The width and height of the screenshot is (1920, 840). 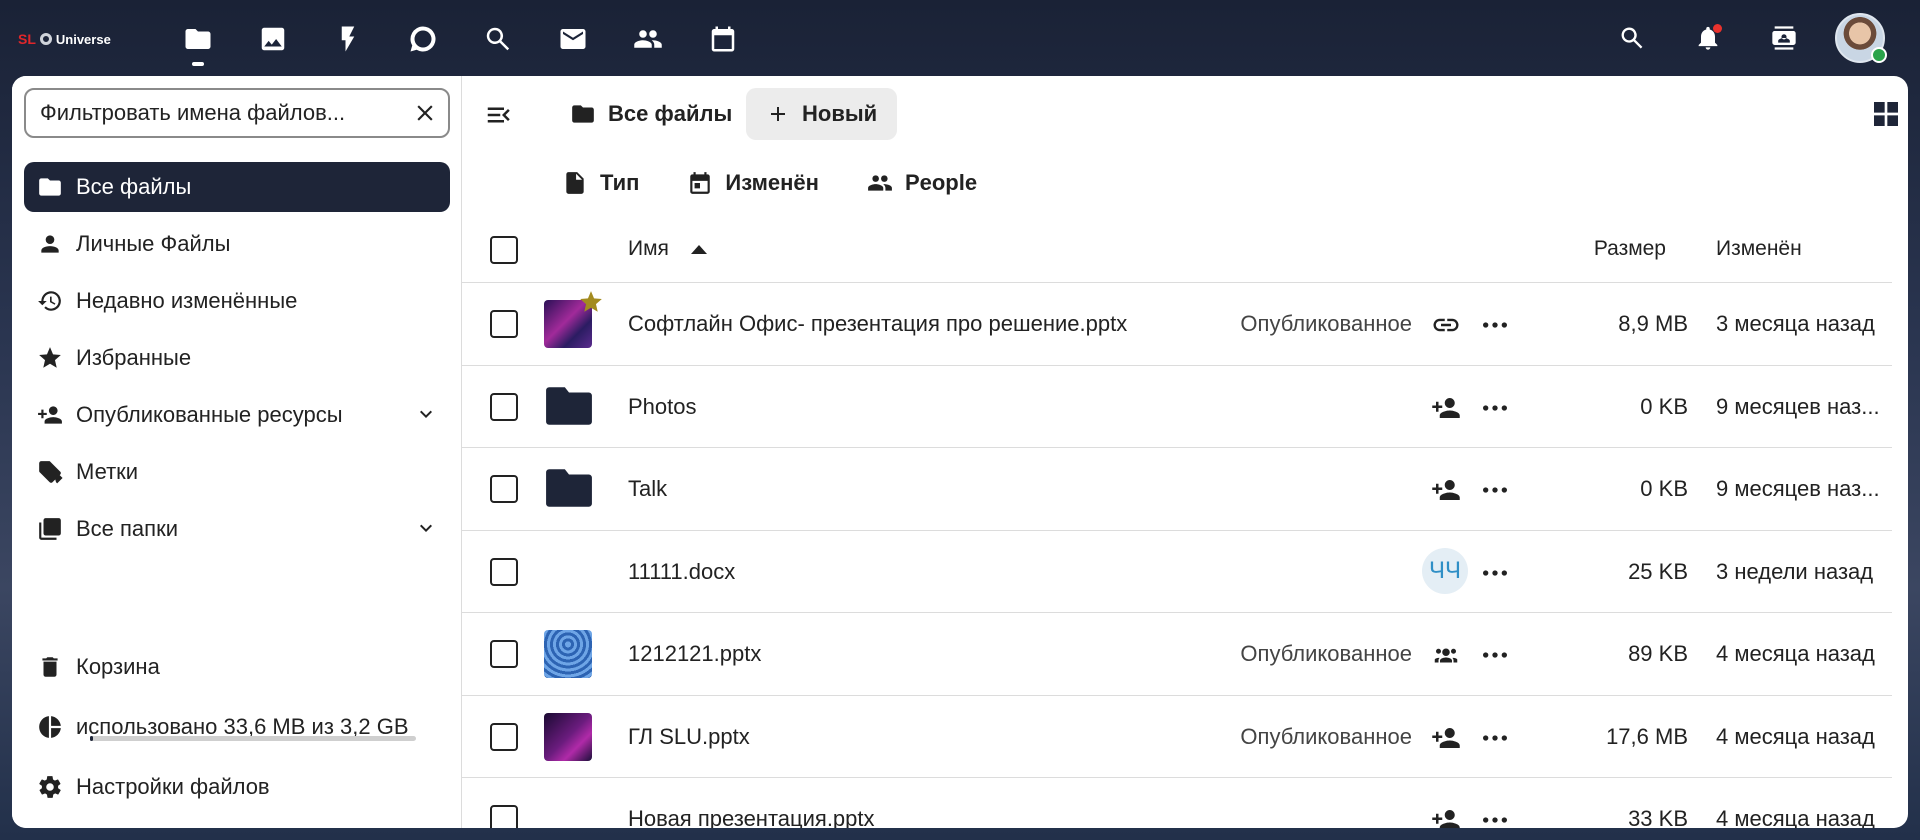 I want to click on app-files, so click(x=197, y=40).